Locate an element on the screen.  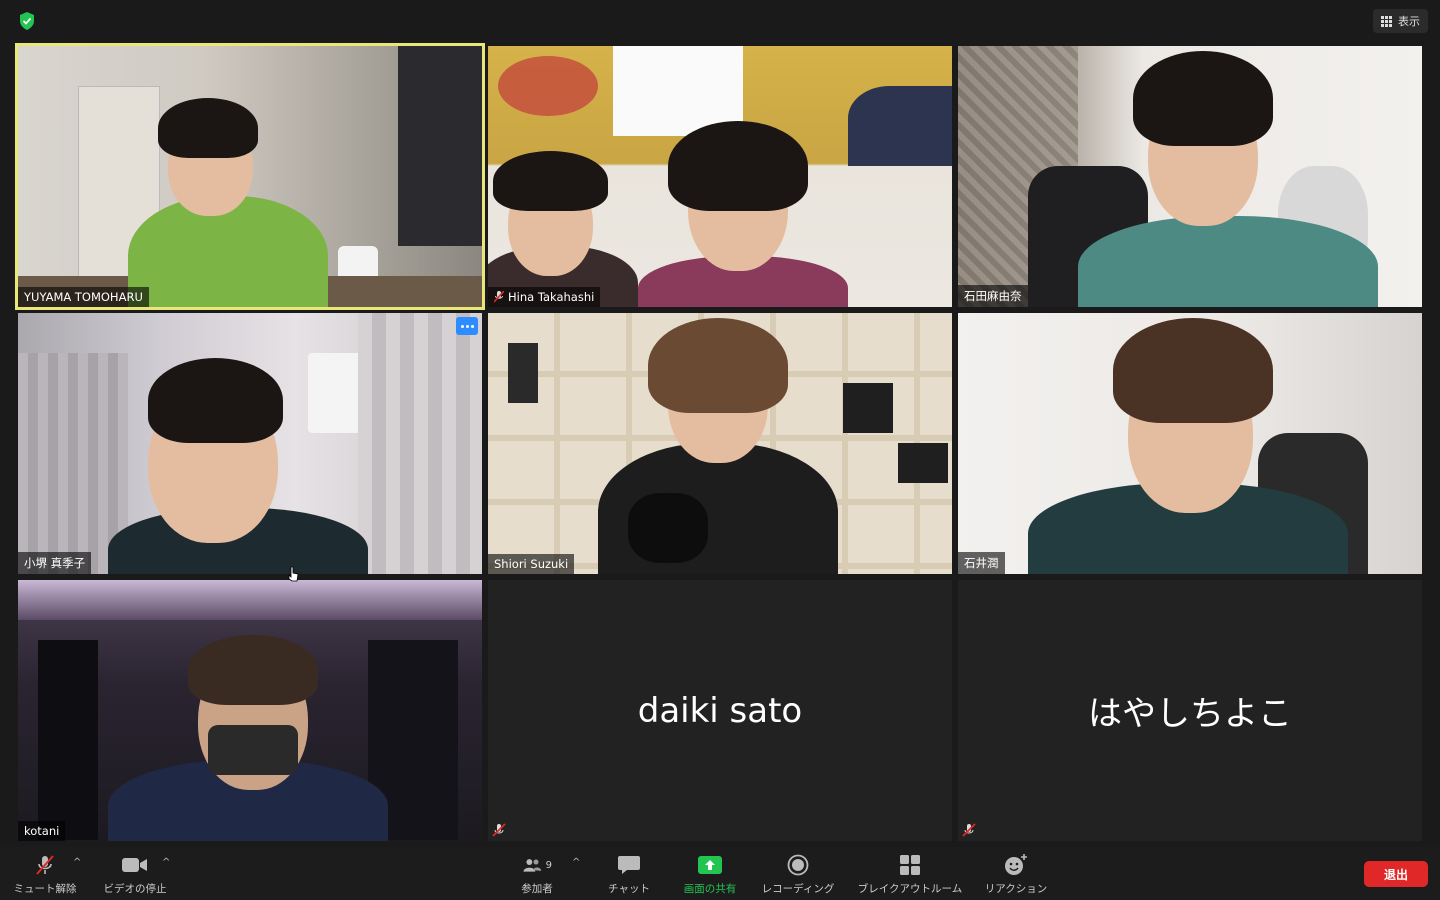
participants-options-caret-icon: ^ is located at coordinates (576, 862).